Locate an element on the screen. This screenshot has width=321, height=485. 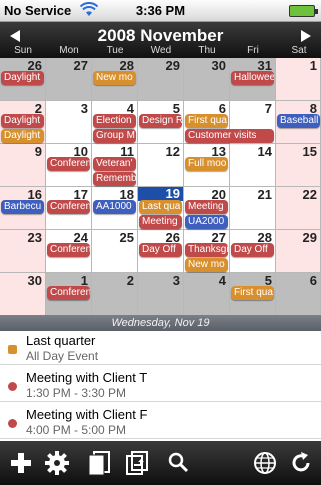
day-number: 25 is located at coordinates (126, 237).